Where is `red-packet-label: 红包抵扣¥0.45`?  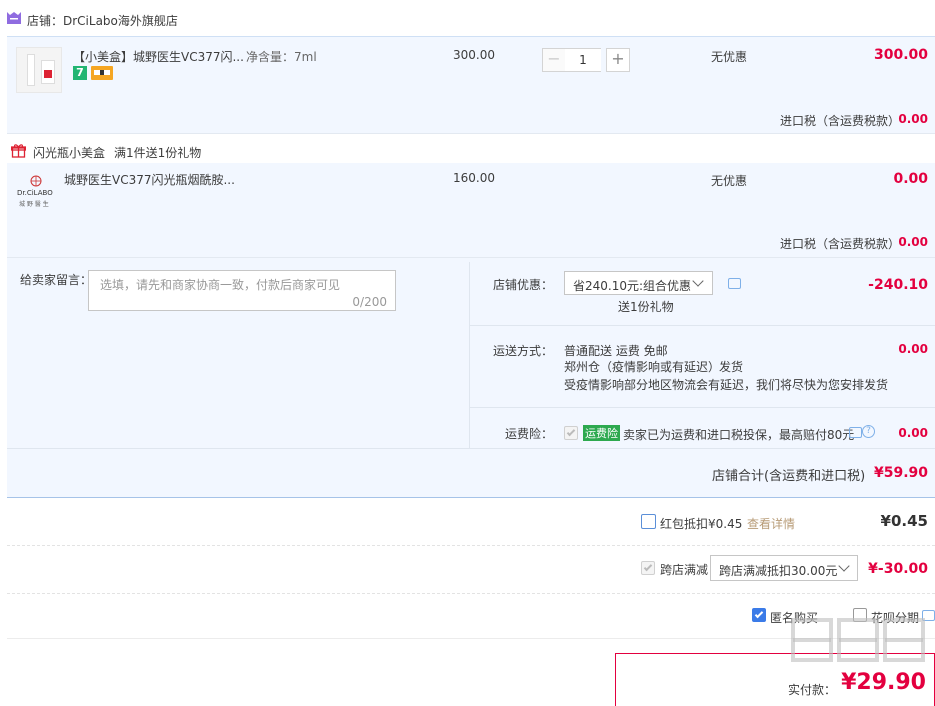
red-packet-label: 红包抵扣¥0.45 is located at coordinates (701, 524).